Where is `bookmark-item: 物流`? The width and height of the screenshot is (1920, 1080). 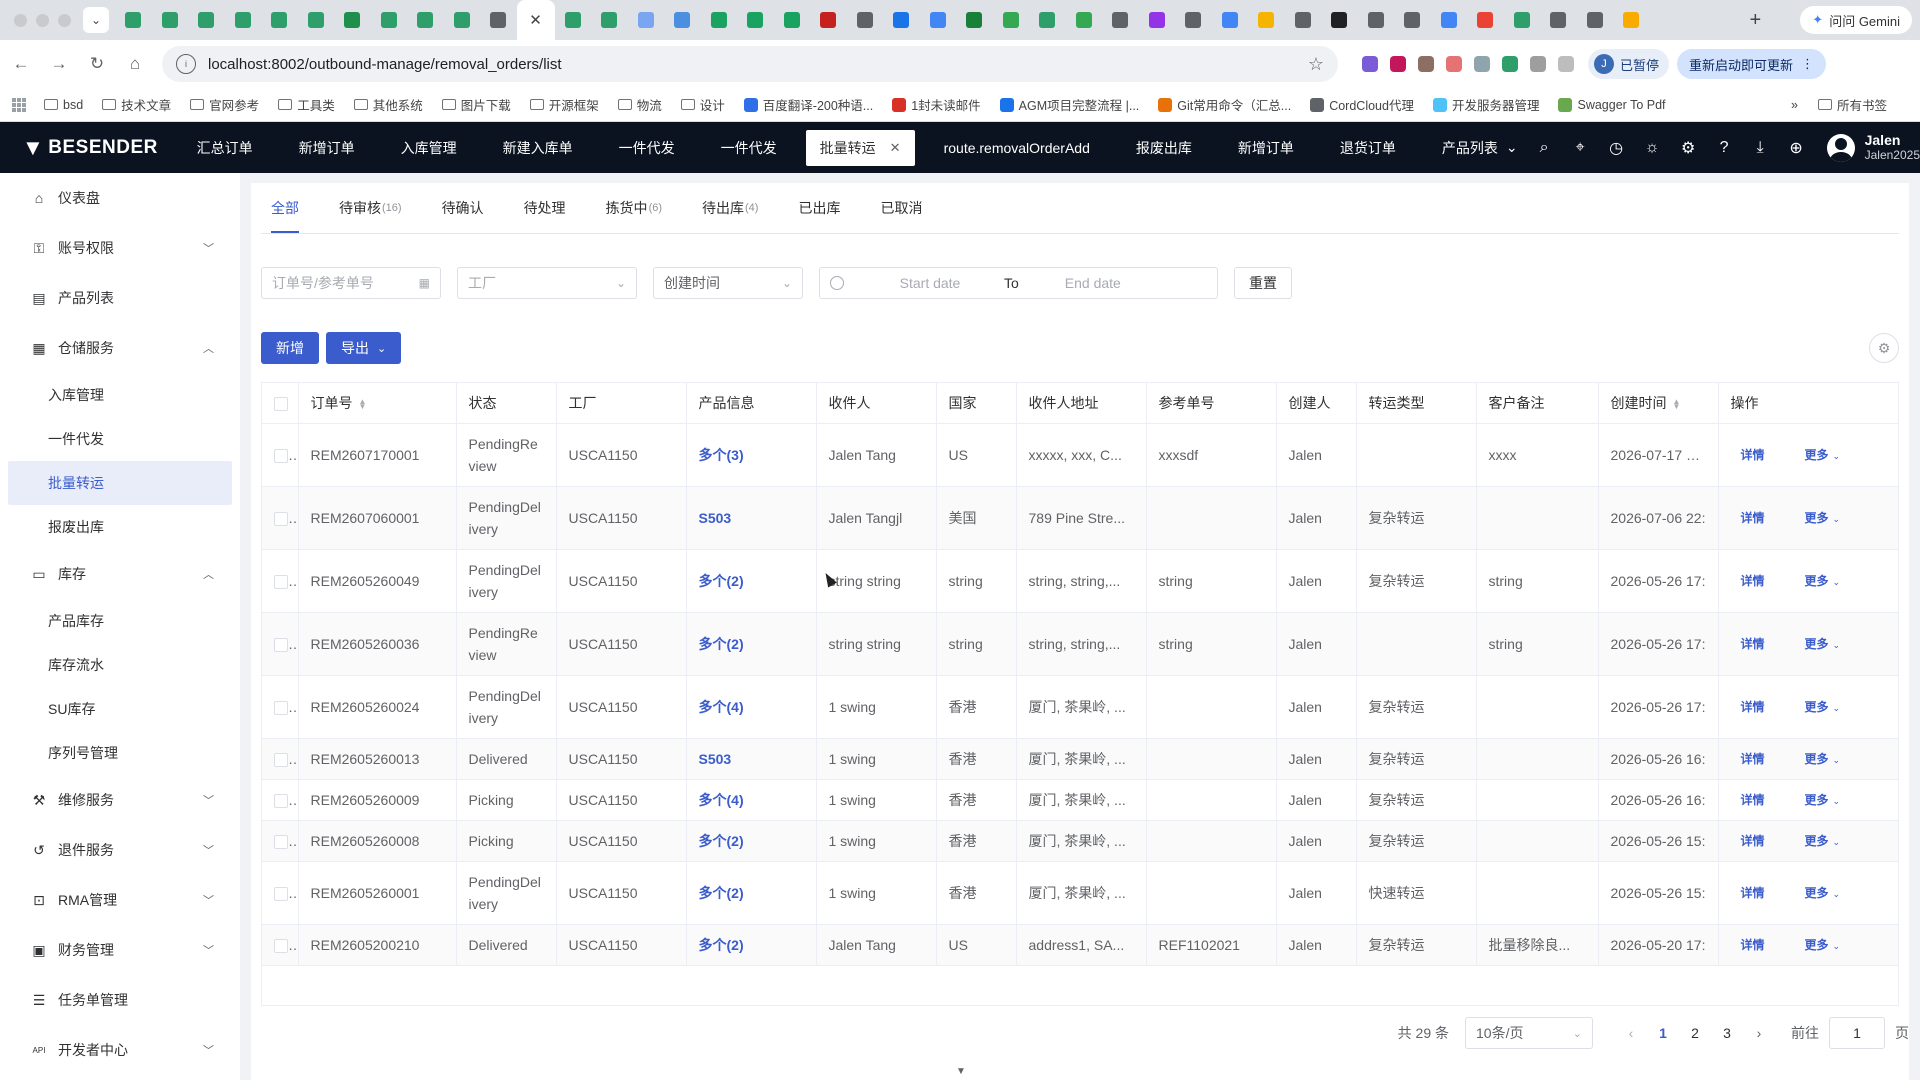 bookmark-item: 物流 is located at coordinates (639, 104).